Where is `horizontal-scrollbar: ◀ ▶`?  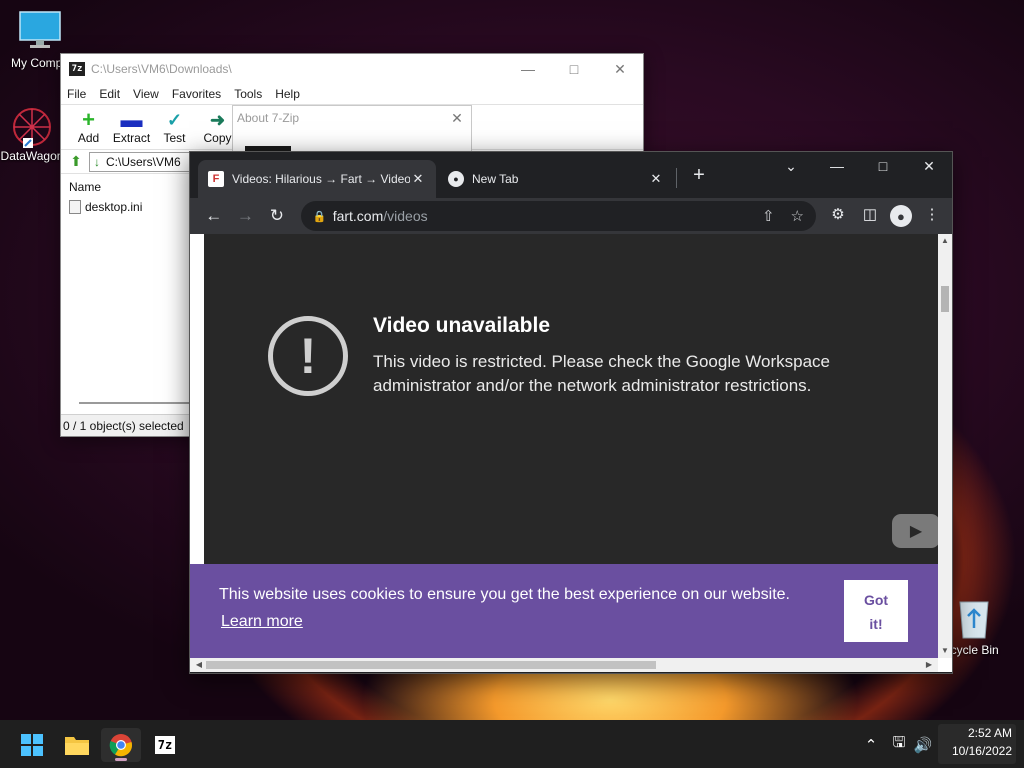
horizontal-scrollbar: ◀ ▶ is located at coordinates (564, 665).